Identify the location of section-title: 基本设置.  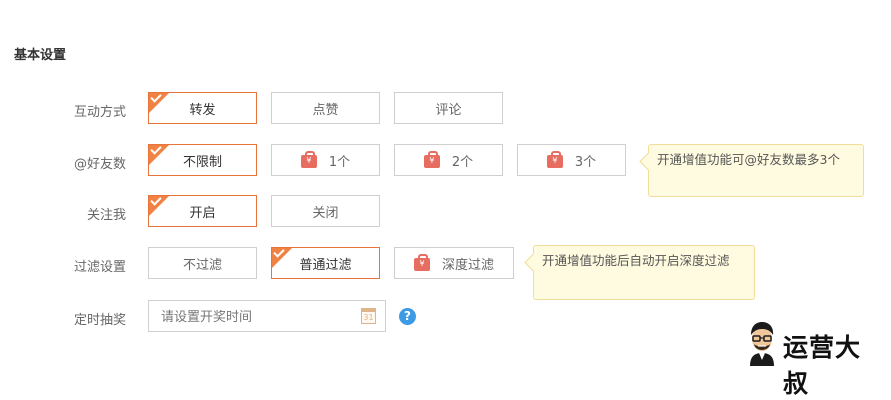
(40, 55).